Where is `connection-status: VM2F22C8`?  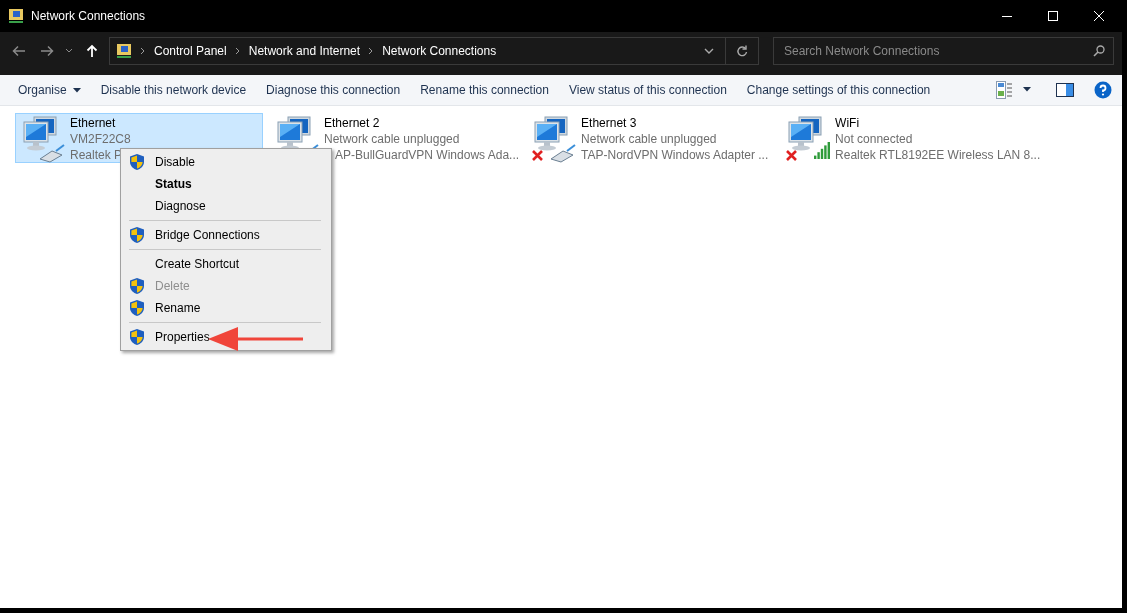 connection-status: VM2F22C8 is located at coordinates (100, 139).